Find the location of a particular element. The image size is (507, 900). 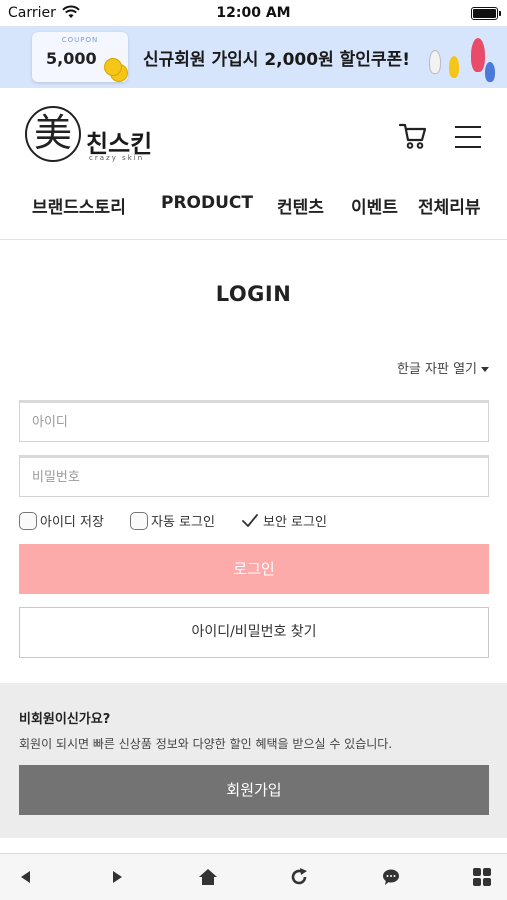

promo-banner: COUPON 5,000 신규회원 가입시 2,000원 할인쿠폰! is located at coordinates (253, 57).